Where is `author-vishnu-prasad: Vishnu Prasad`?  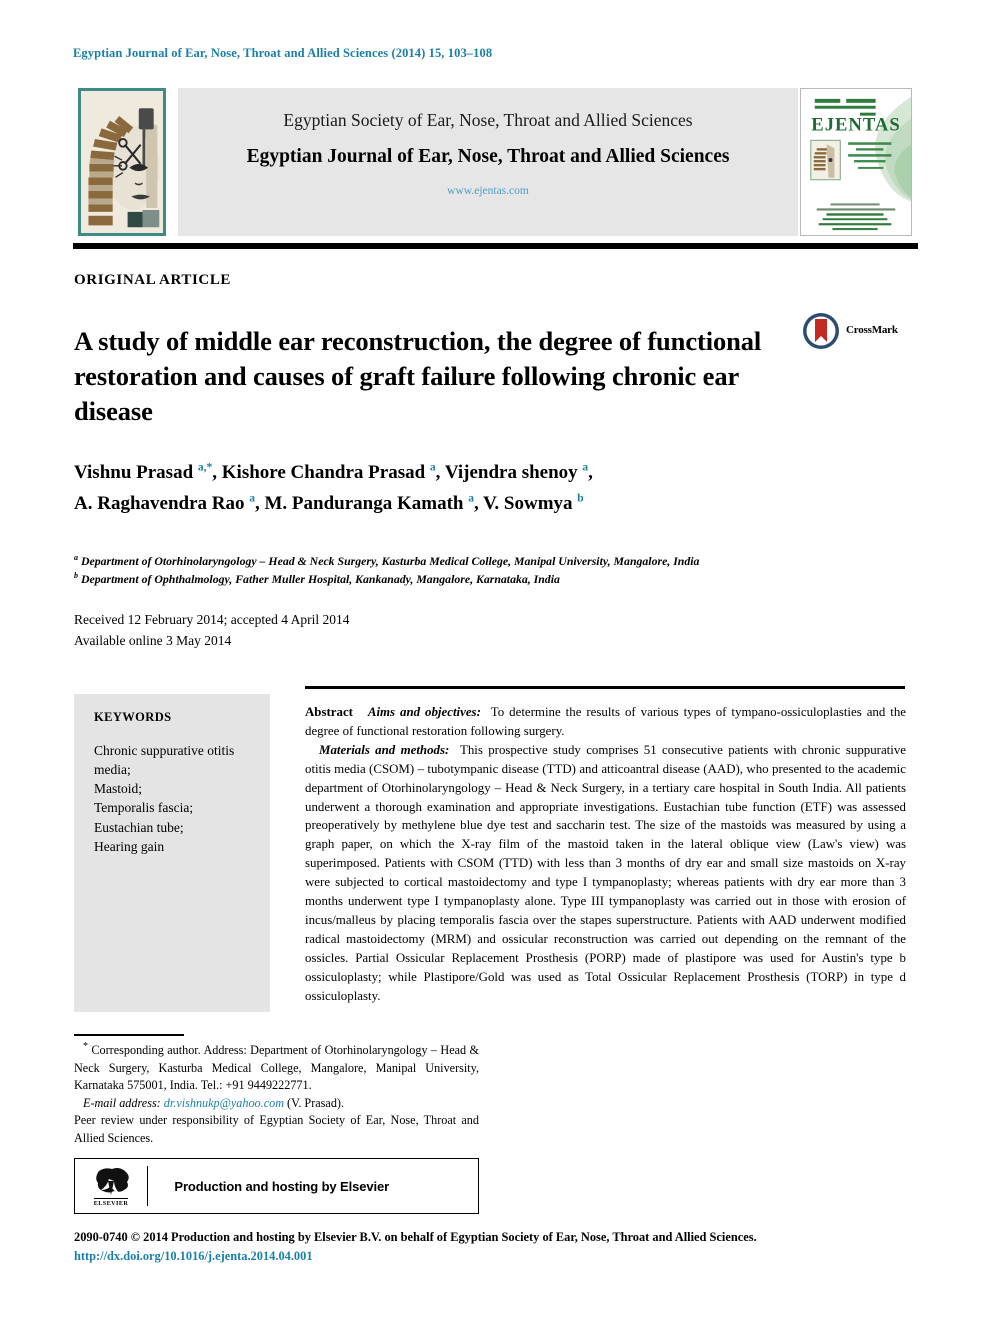 author-vishnu-prasad: Vishnu Prasad is located at coordinates (136, 472).